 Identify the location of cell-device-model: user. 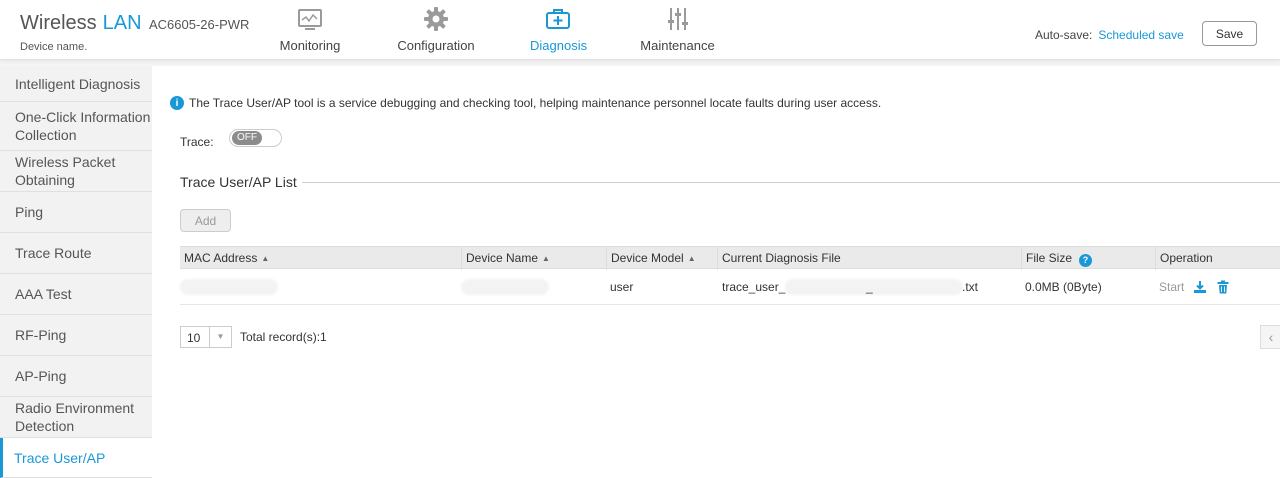
(622, 287).